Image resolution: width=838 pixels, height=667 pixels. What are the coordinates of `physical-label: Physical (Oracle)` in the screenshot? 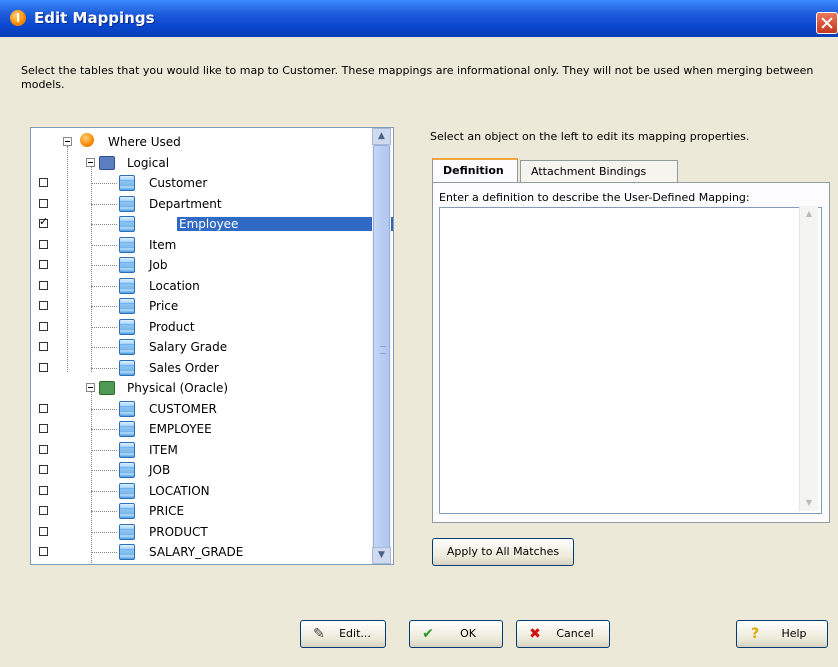 It's located at (177, 388).